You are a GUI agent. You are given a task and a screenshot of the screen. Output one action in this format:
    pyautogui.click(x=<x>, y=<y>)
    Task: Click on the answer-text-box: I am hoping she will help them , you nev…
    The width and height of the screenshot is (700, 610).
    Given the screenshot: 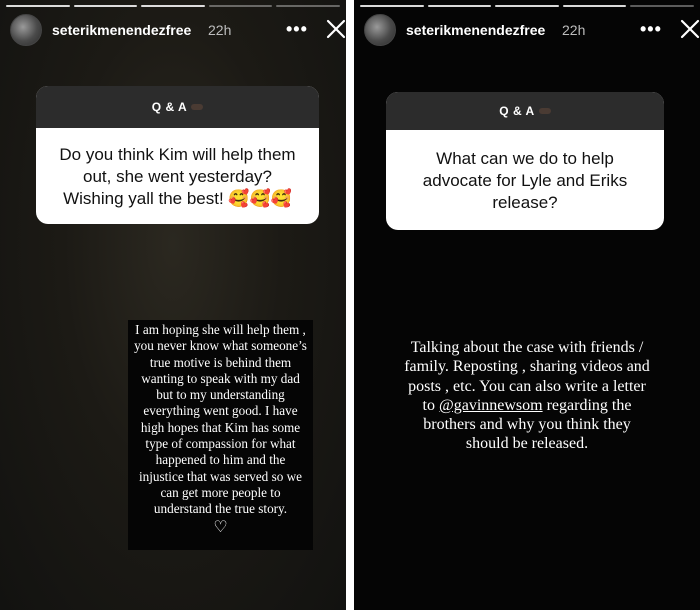 What is the action you would take?
    pyautogui.click(x=220, y=435)
    